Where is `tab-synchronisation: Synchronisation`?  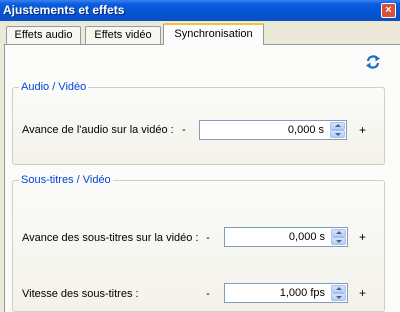
tab-synchronisation: Synchronisation is located at coordinates (213, 34).